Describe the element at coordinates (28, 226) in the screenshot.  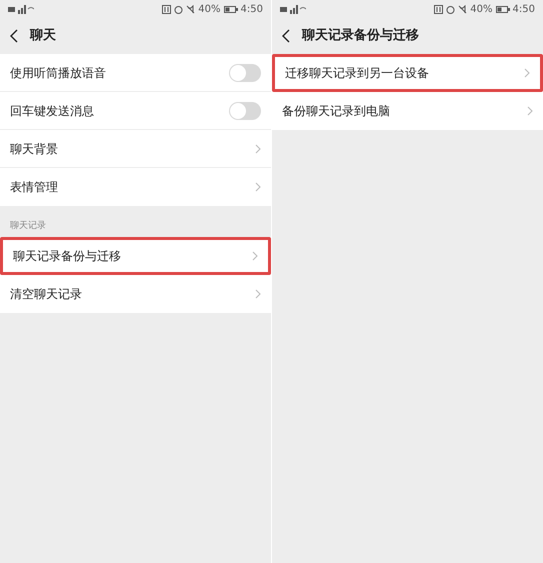
I see `section-header: 聊天记录` at that location.